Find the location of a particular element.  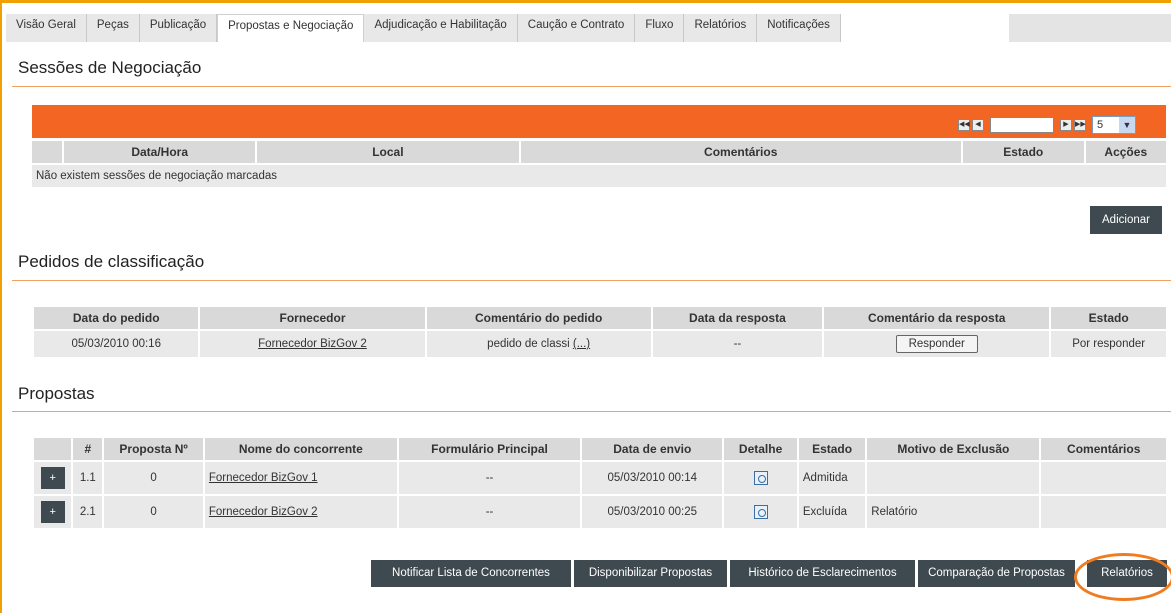

status-text: Excluída is located at coordinates (832, 512).